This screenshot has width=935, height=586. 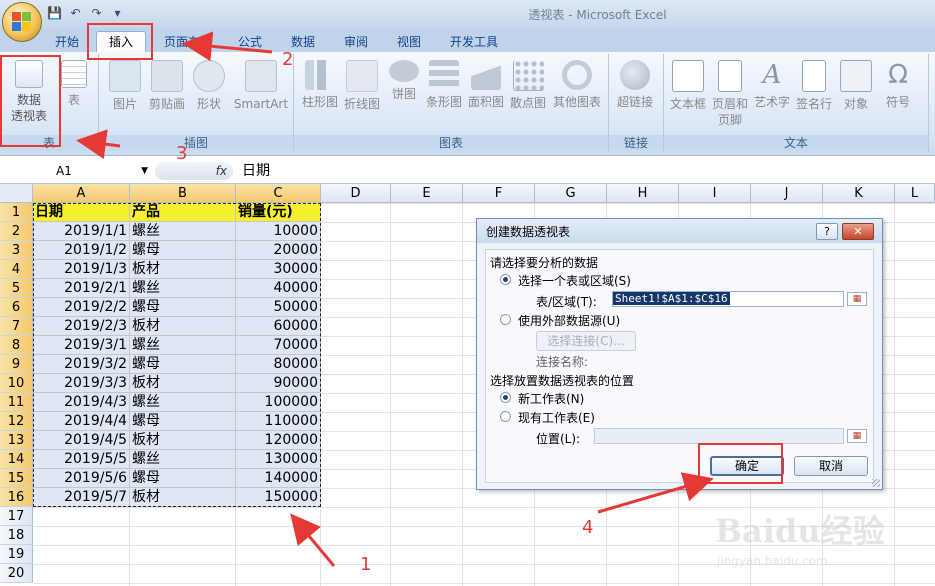 What do you see at coordinates (278, 345) in the screenshot?
I see `table-cell: 70000` at bounding box center [278, 345].